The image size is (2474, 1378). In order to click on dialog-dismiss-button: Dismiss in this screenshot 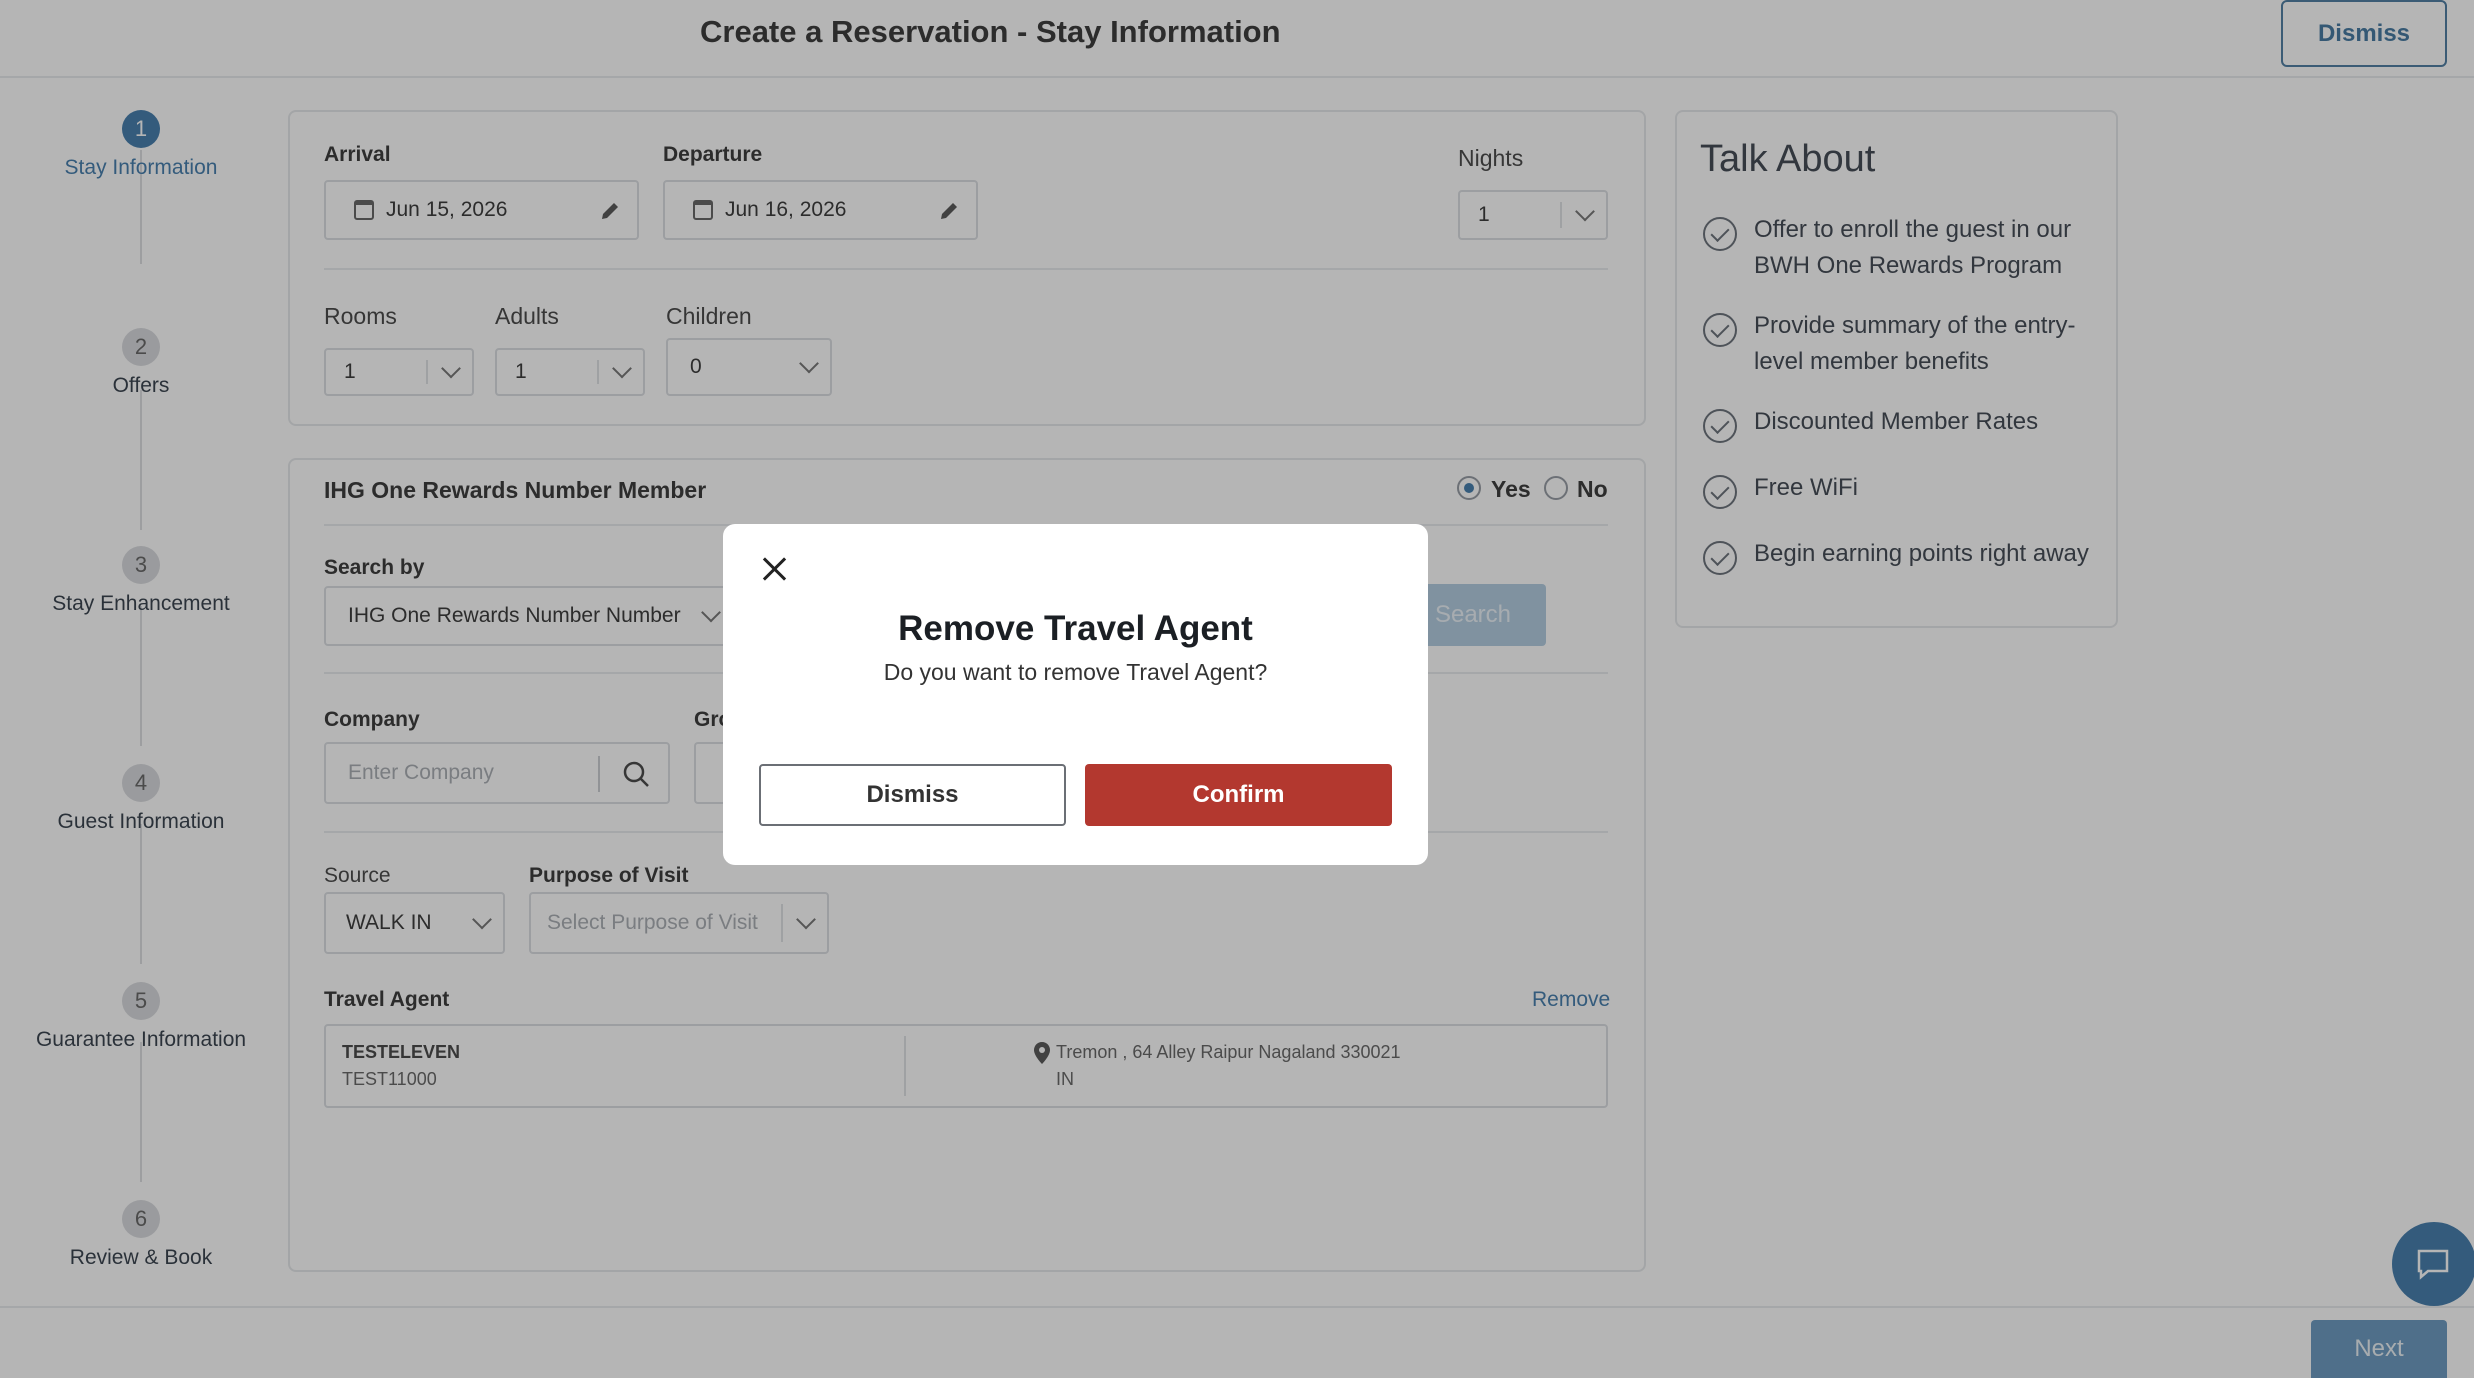, I will do `click(912, 795)`.